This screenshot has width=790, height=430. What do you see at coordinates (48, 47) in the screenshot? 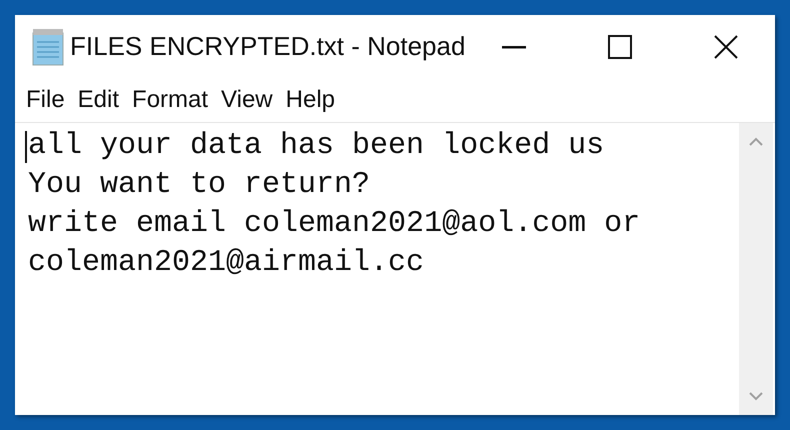
I see `notepad-icon` at bounding box center [48, 47].